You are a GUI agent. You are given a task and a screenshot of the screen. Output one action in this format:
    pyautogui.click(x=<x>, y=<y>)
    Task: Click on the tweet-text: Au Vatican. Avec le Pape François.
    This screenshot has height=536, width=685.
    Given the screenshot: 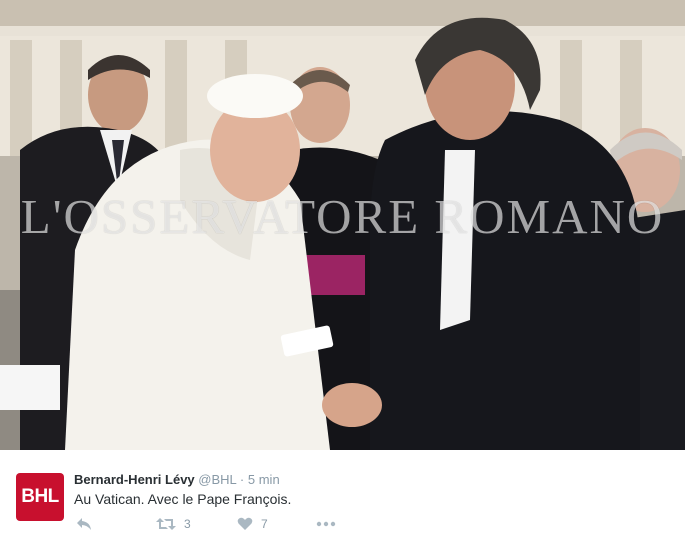 What is the action you would take?
    pyautogui.click(x=183, y=499)
    